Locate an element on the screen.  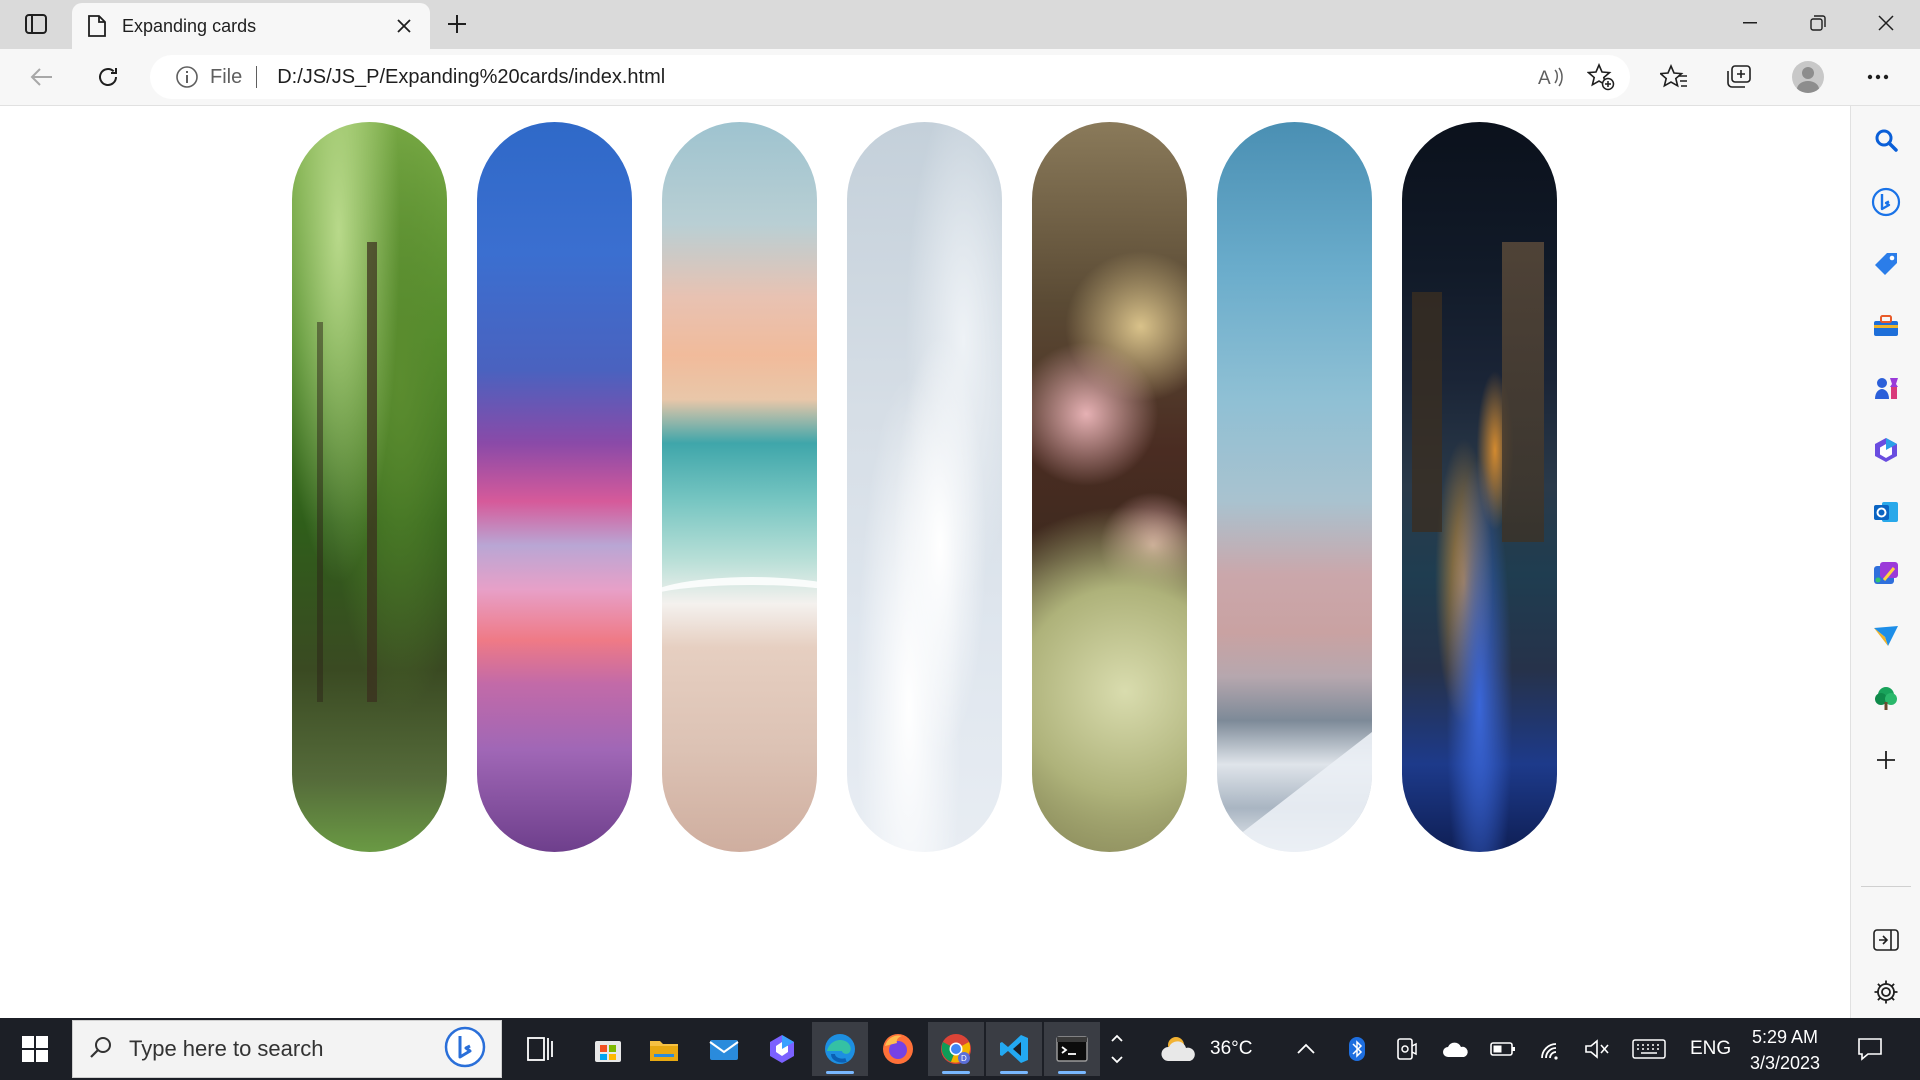
onedrive-icon is located at coordinates (1456, 1049).